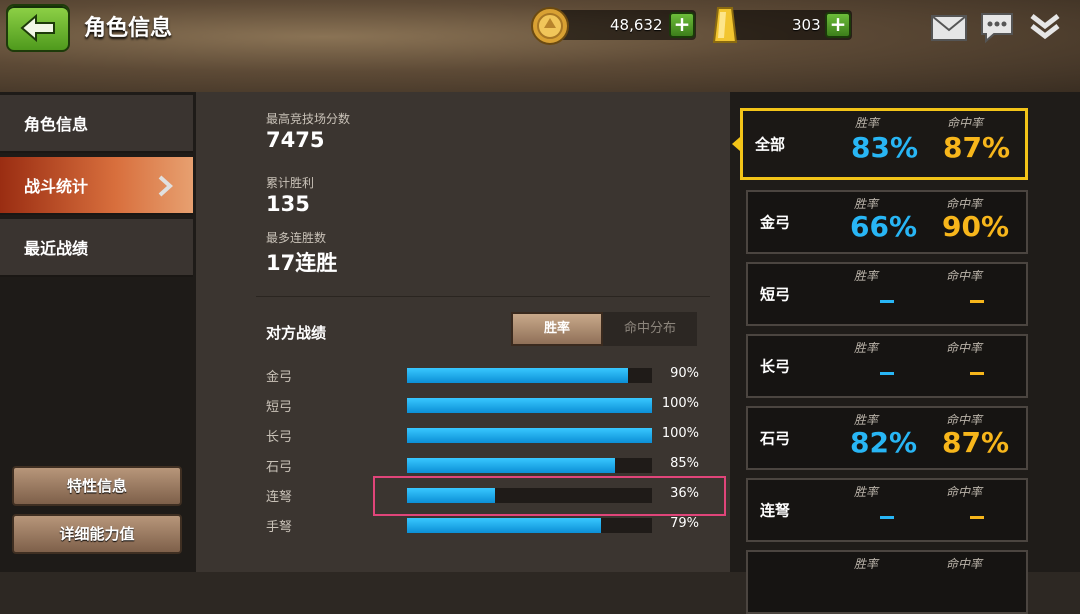  Describe the element at coordinates (290, 183) in the screenshot. I see `total-wins-label: 累计胜利` at that location.